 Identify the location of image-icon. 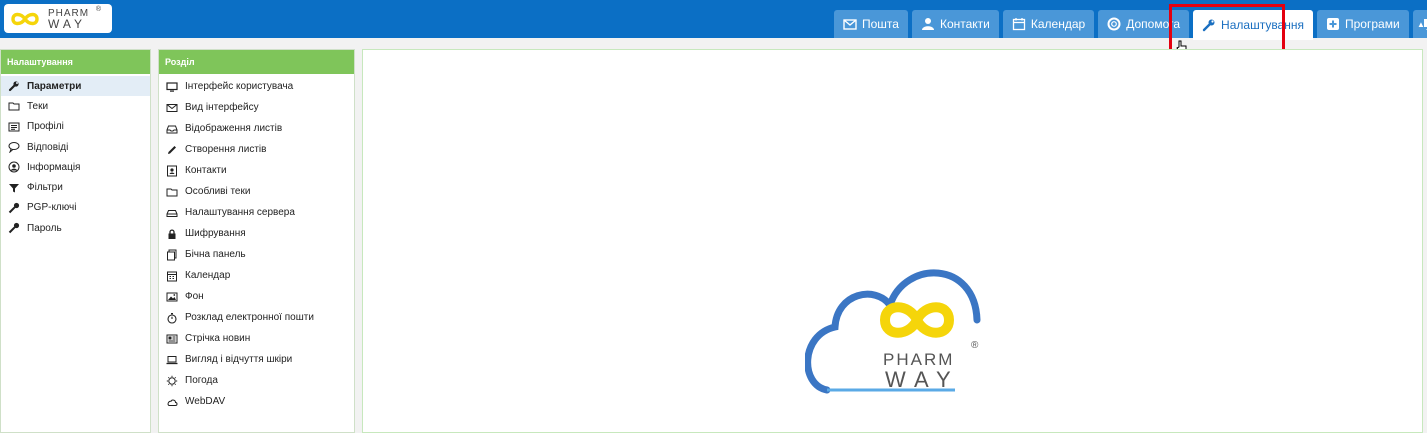
(172, 297).